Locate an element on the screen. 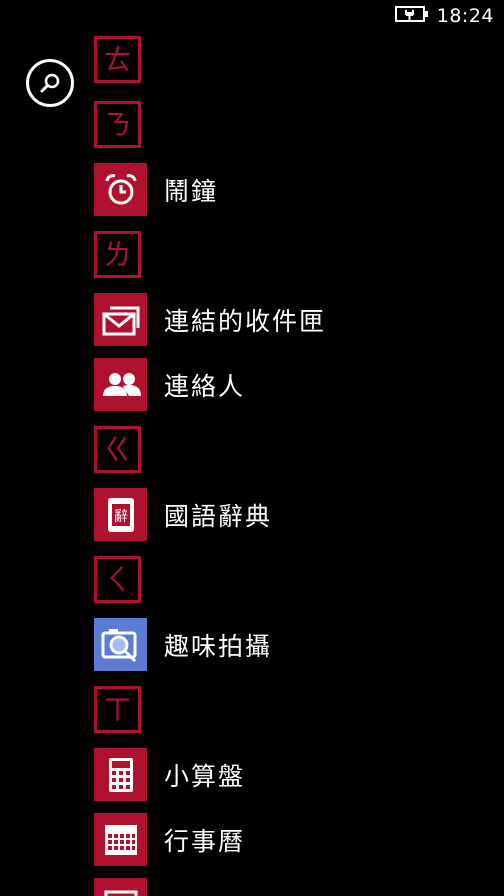 The width and height of the screenshot is (504, 896). dictionary-book-icon: 辭 is located at coordinates (120, 514).